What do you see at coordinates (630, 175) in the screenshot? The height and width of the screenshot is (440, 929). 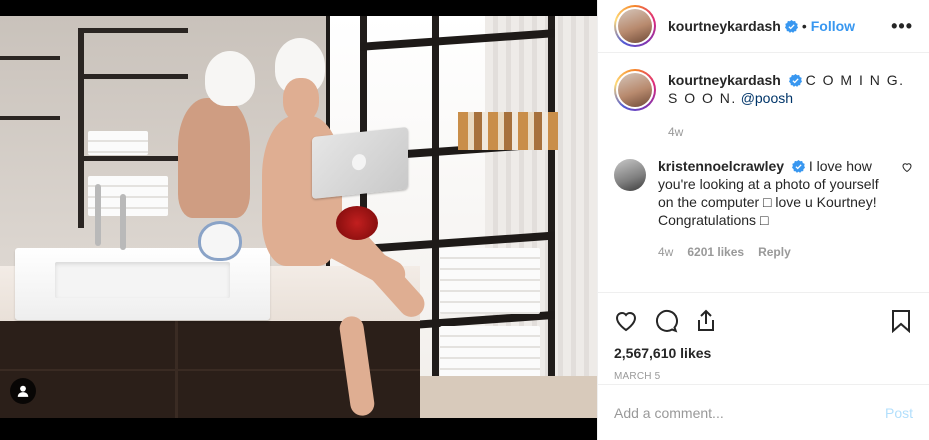 I see `commenter-avatar` at bounding box center [630, 175].